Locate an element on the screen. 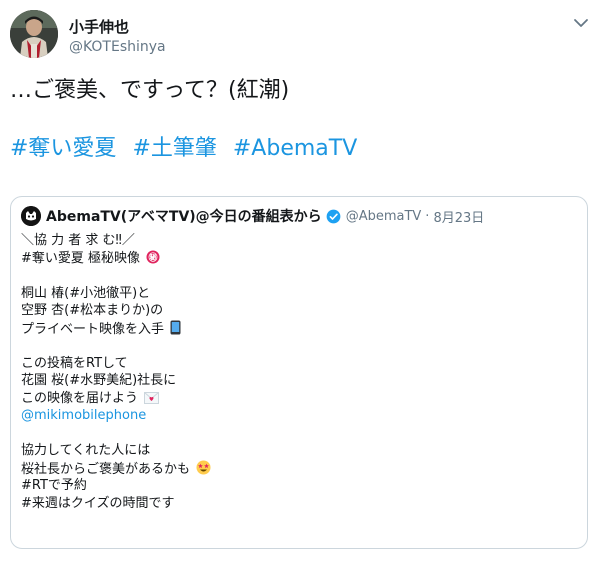 The height and width of the screenshot is (562, 600). chevron-down-icon is located at coordinates (581, 23).